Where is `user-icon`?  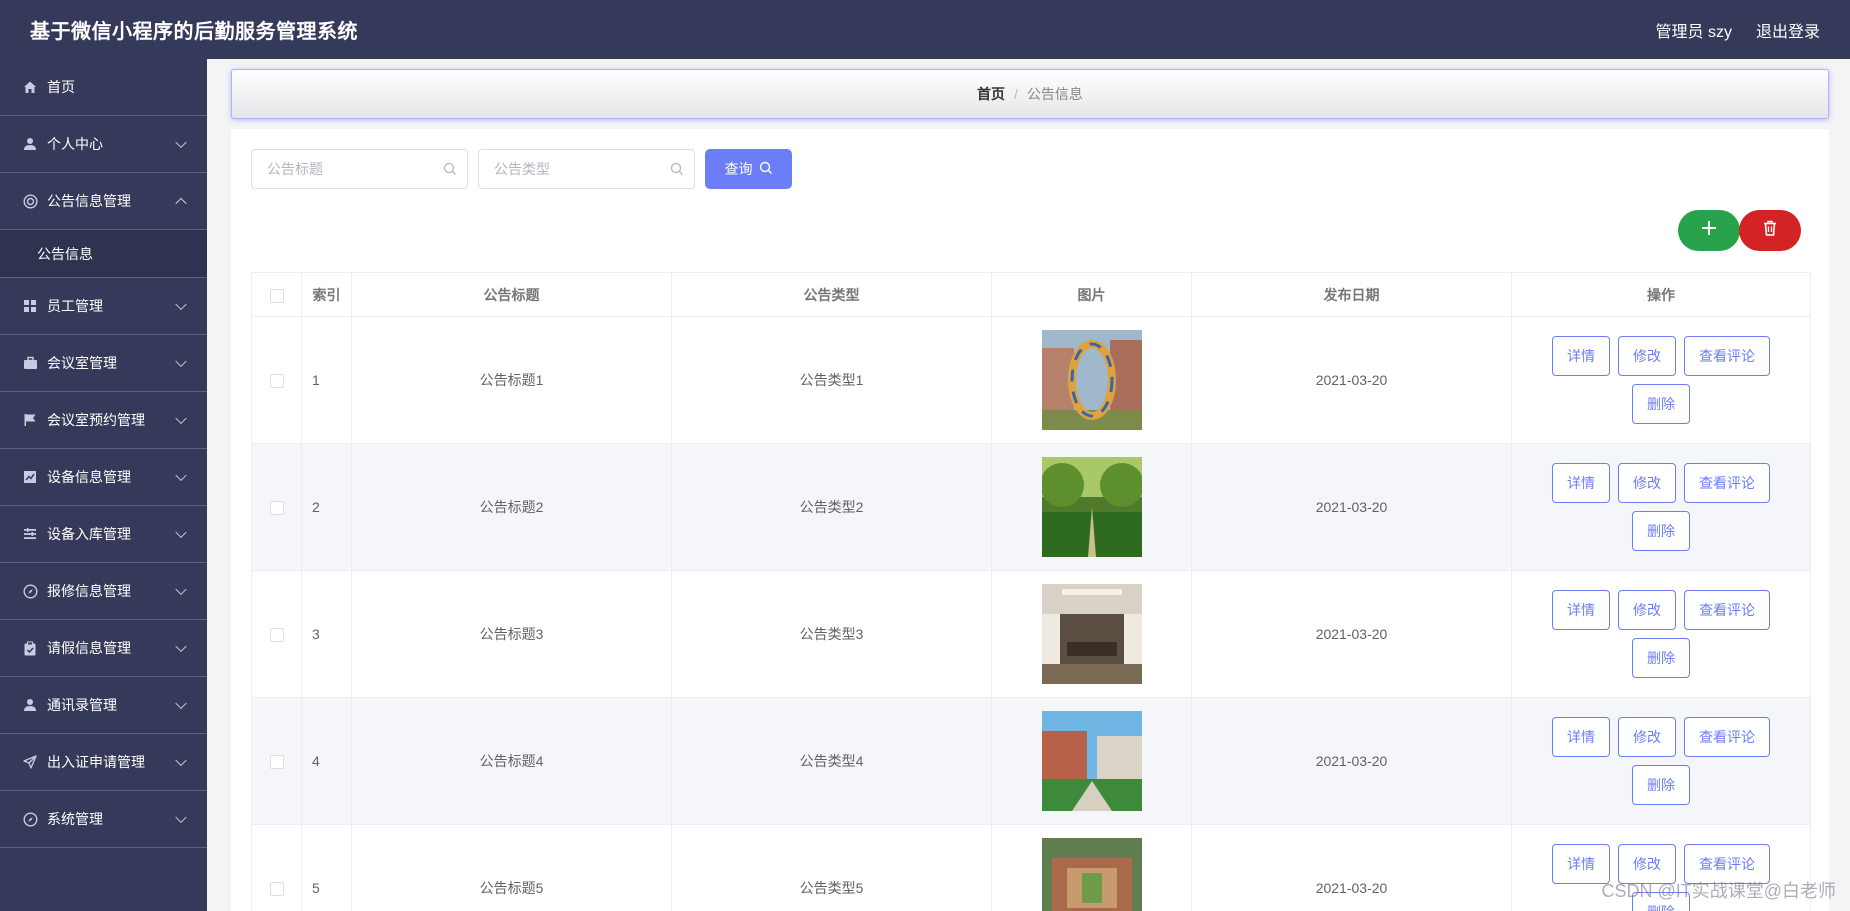 user-icon is located at coordinates (30, 144).